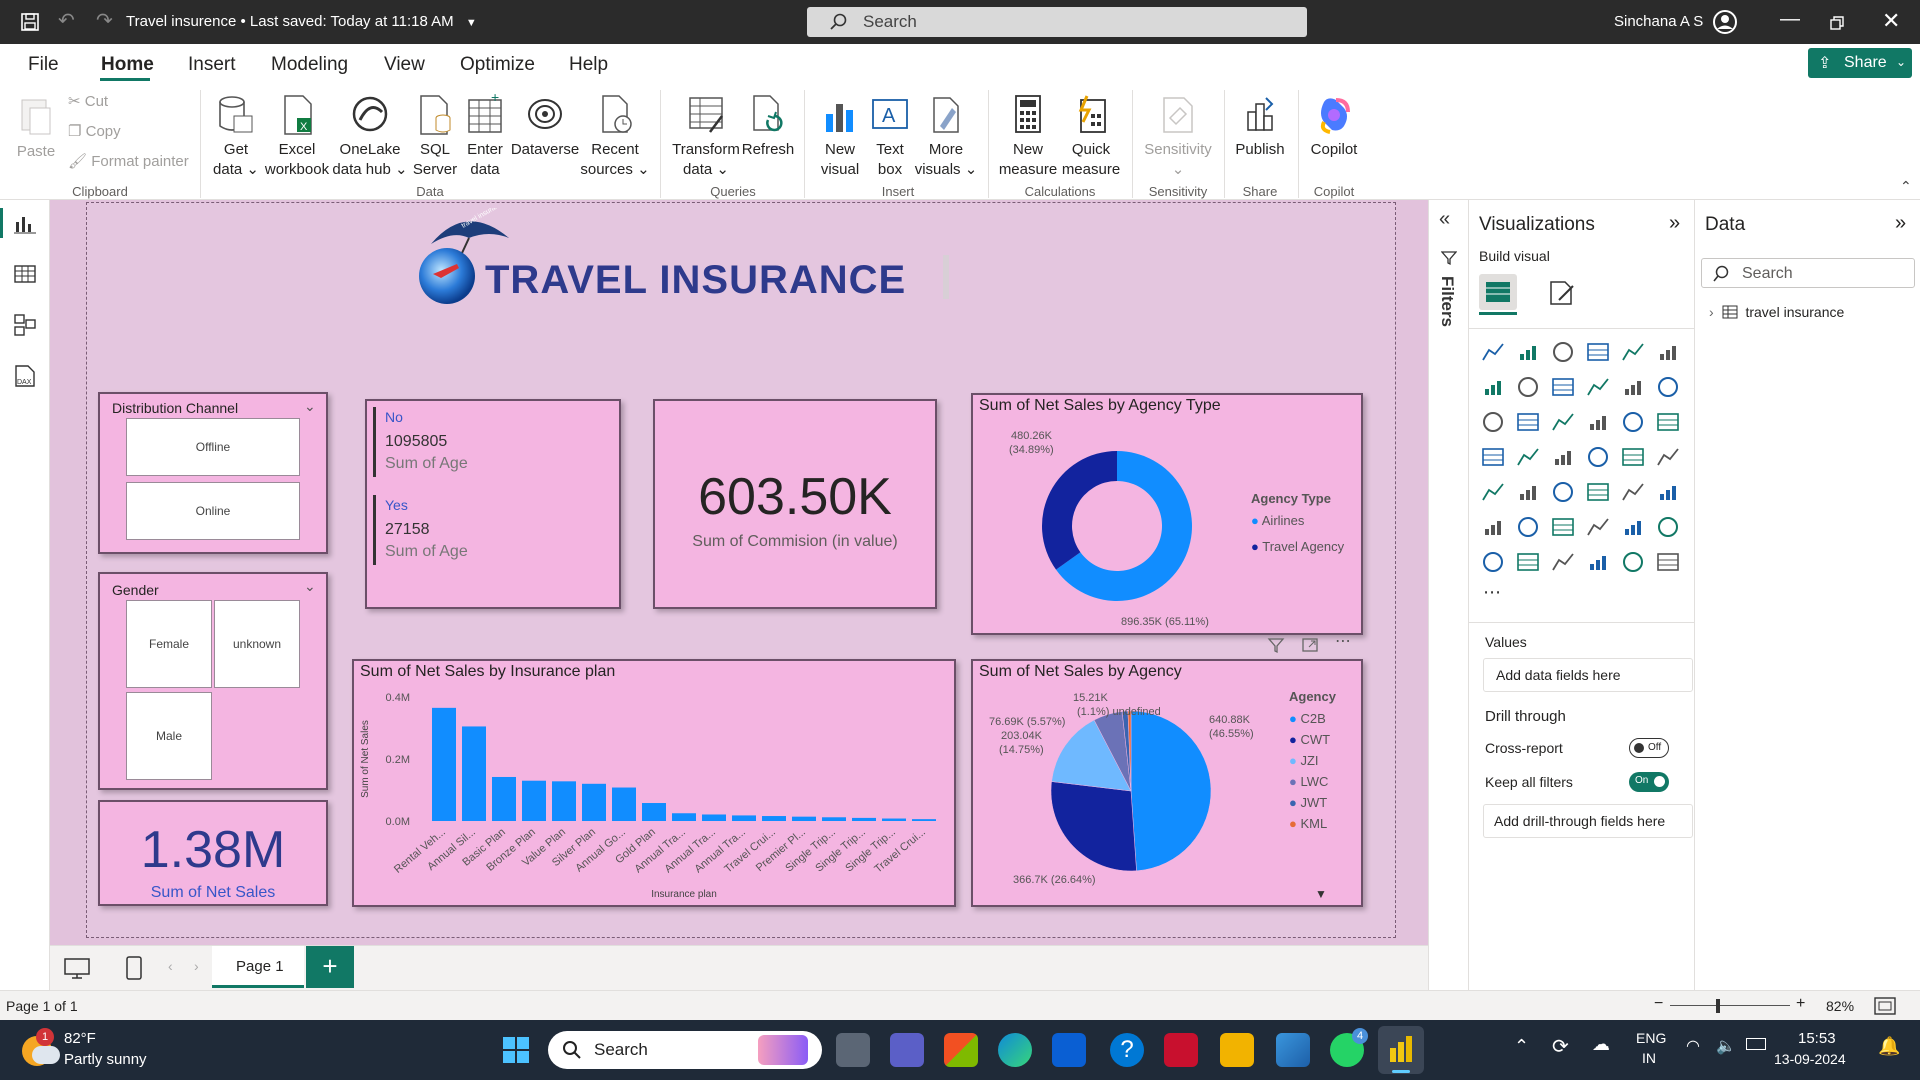  What do you see at coordinates (545, 127) in the screenshot?
I see `dataverse-button: Dataverse` at bounding box center [545, 127].